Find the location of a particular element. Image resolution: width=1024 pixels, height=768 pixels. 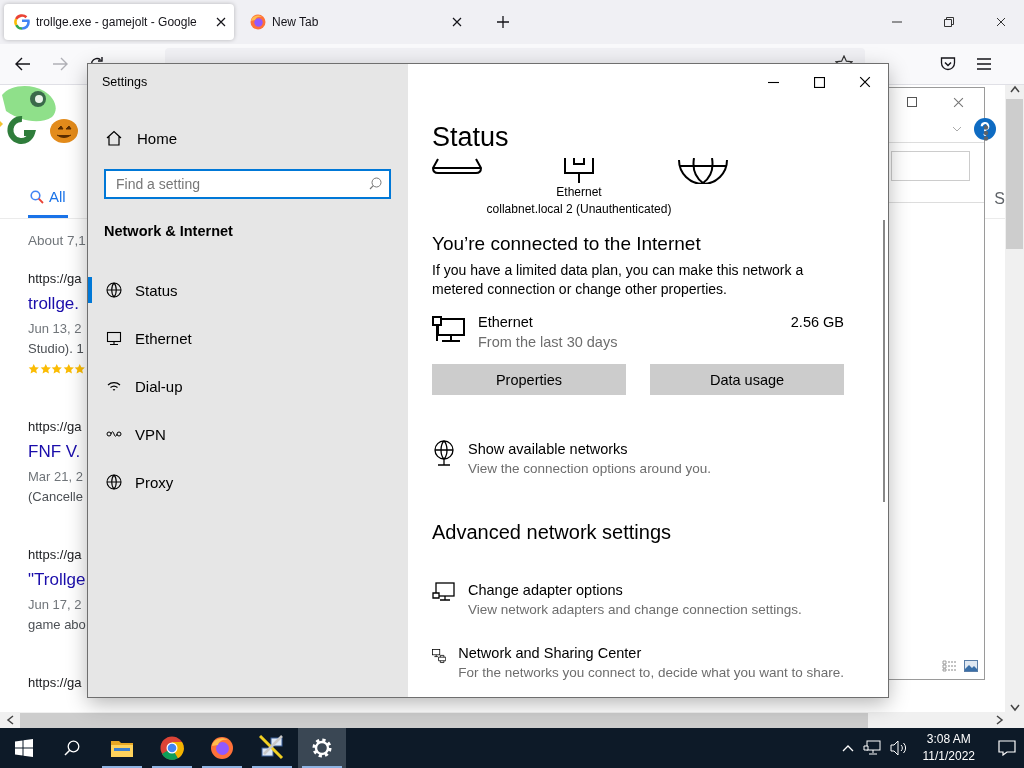

setting-description: For the networks you connect to, decide what you want to share. is located at coordinates (651, 673).